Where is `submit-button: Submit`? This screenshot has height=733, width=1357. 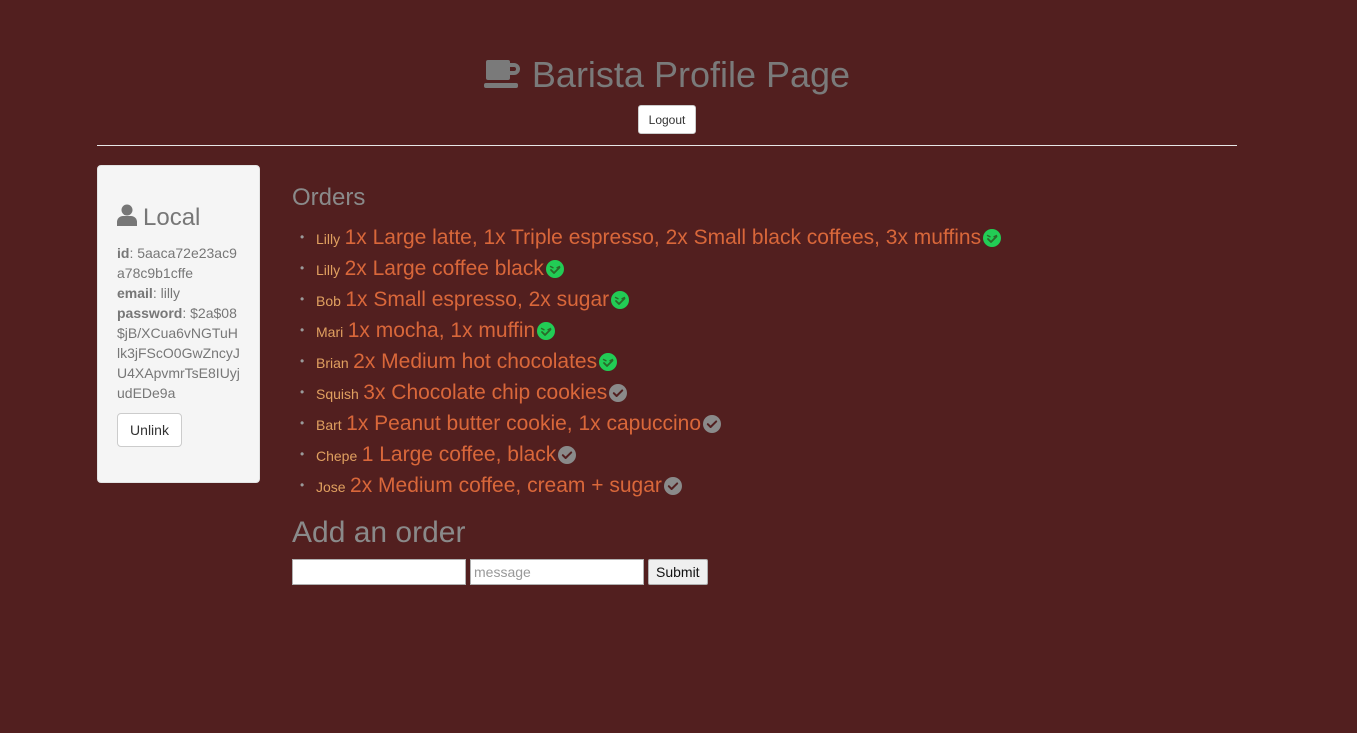 submit-button: Submit is located at coordinates (678, 572).